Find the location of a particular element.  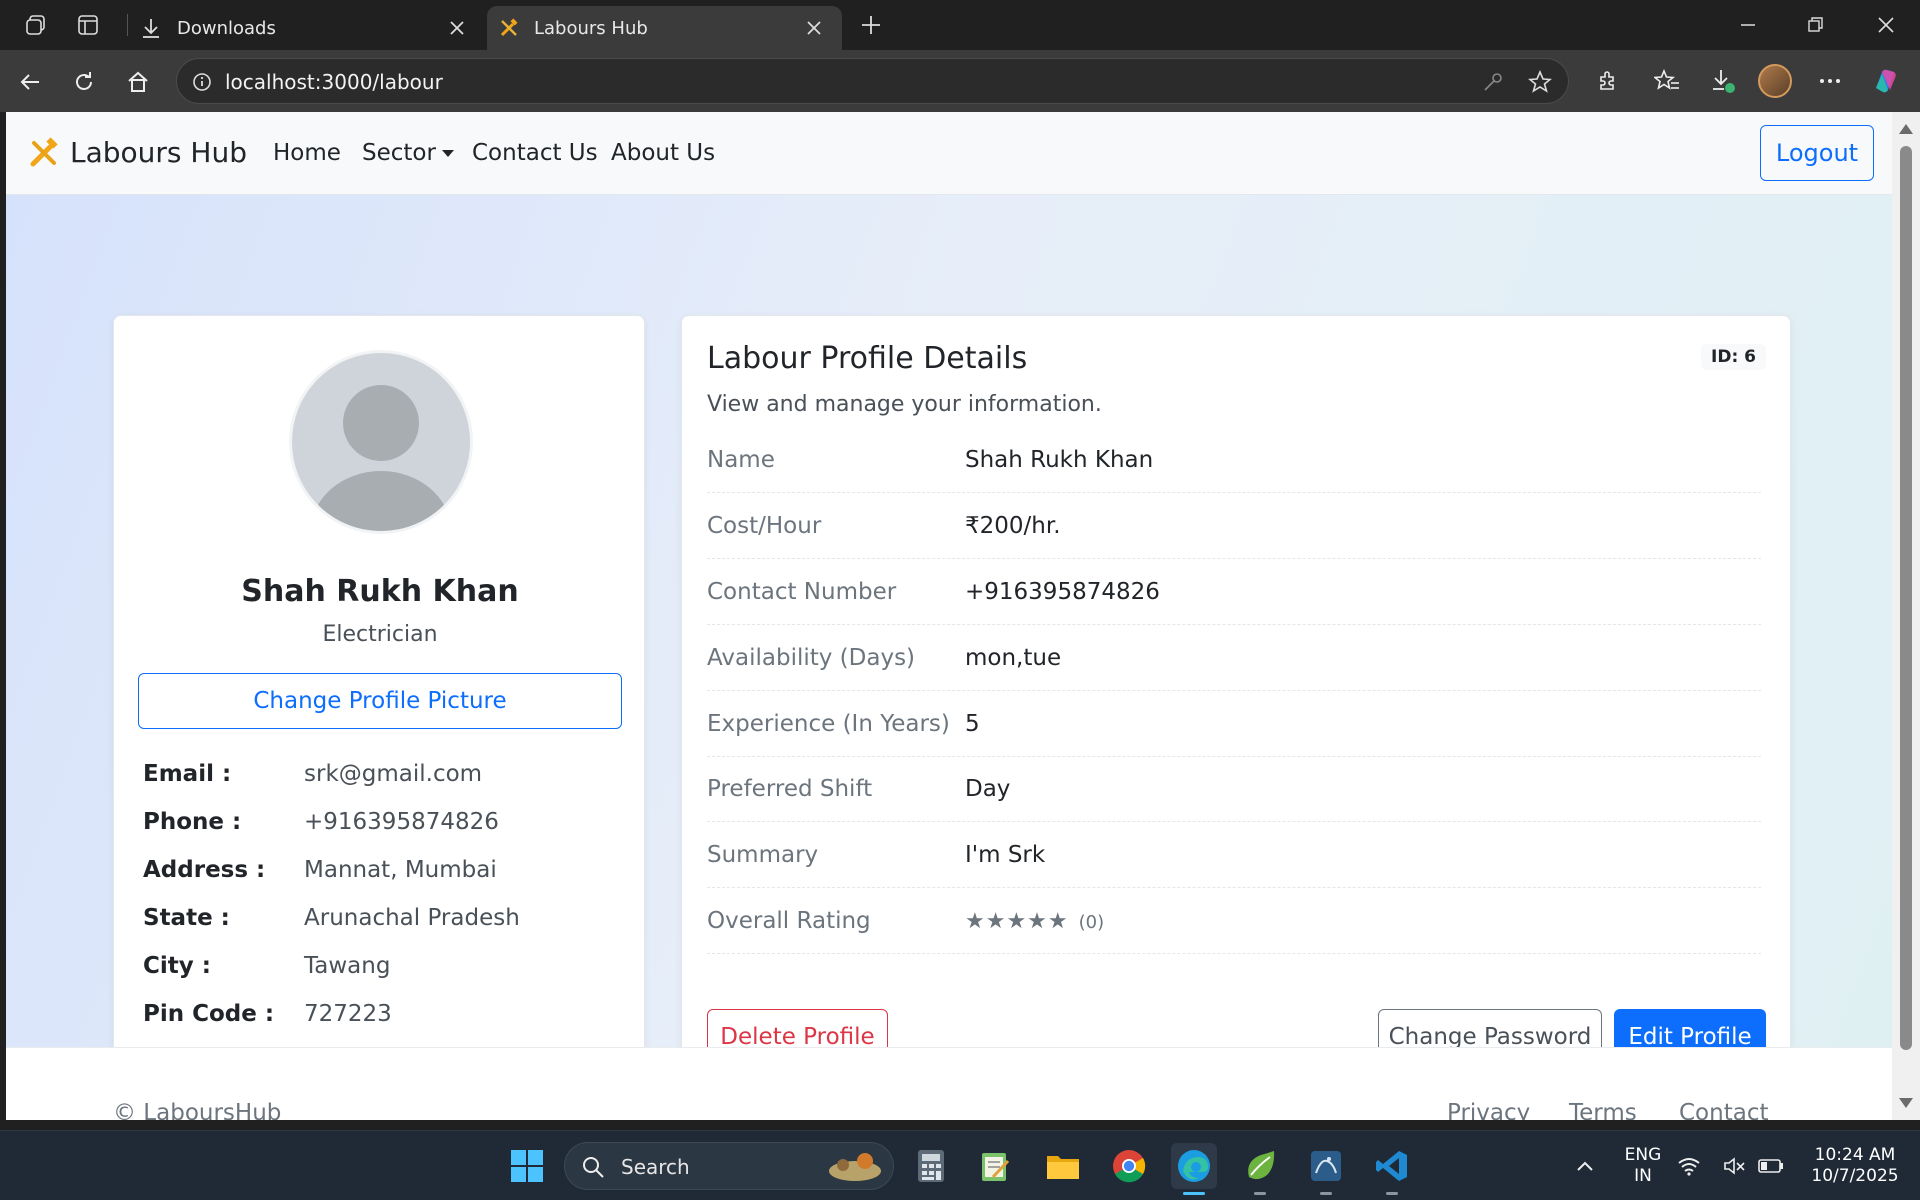

tools-favicon-icon is located at coordinates (509, 27).